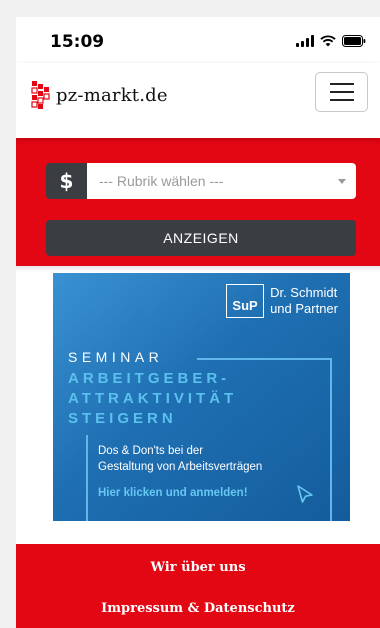 This screenshot has height=628, width=380. I want to click on ad-brand-line-2: und Partner, so click(304, 308).